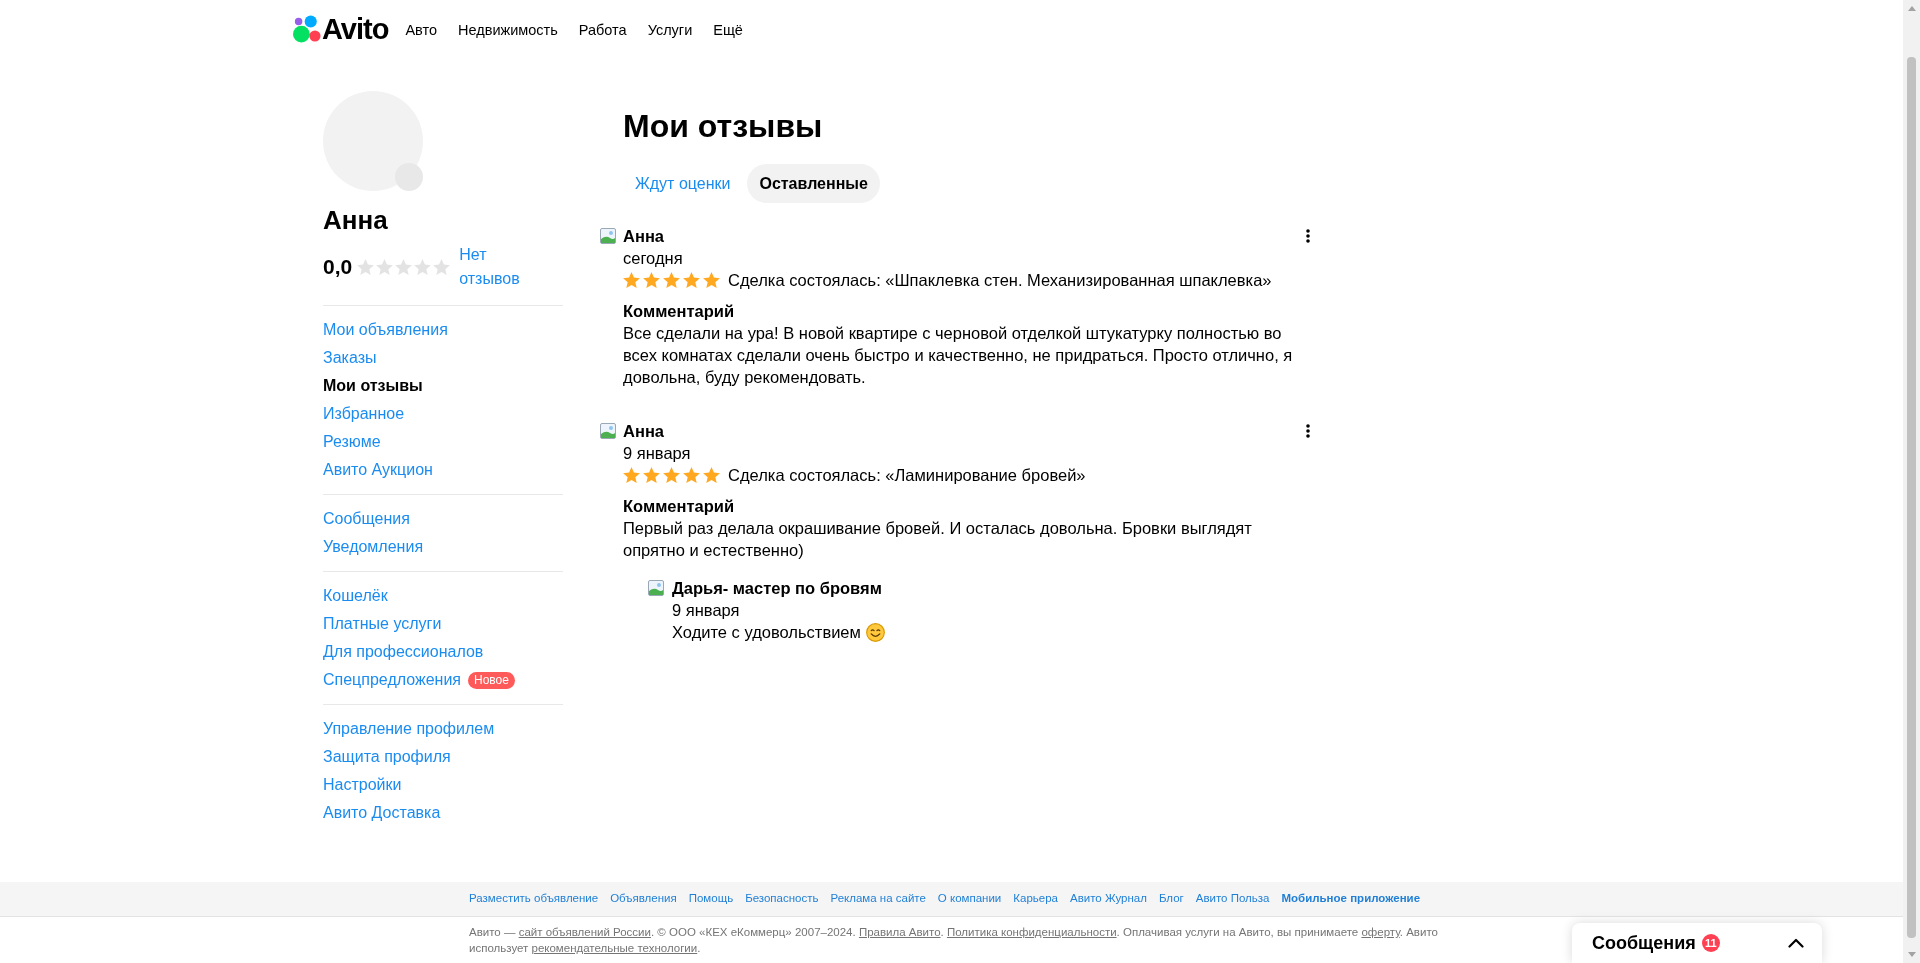 The width and height of the screenshot is (1920, 963). What do you see at coordinates (338, 267) in the screenshot?
I see `rating-value: 0,0` at bounding box center [338, 267].